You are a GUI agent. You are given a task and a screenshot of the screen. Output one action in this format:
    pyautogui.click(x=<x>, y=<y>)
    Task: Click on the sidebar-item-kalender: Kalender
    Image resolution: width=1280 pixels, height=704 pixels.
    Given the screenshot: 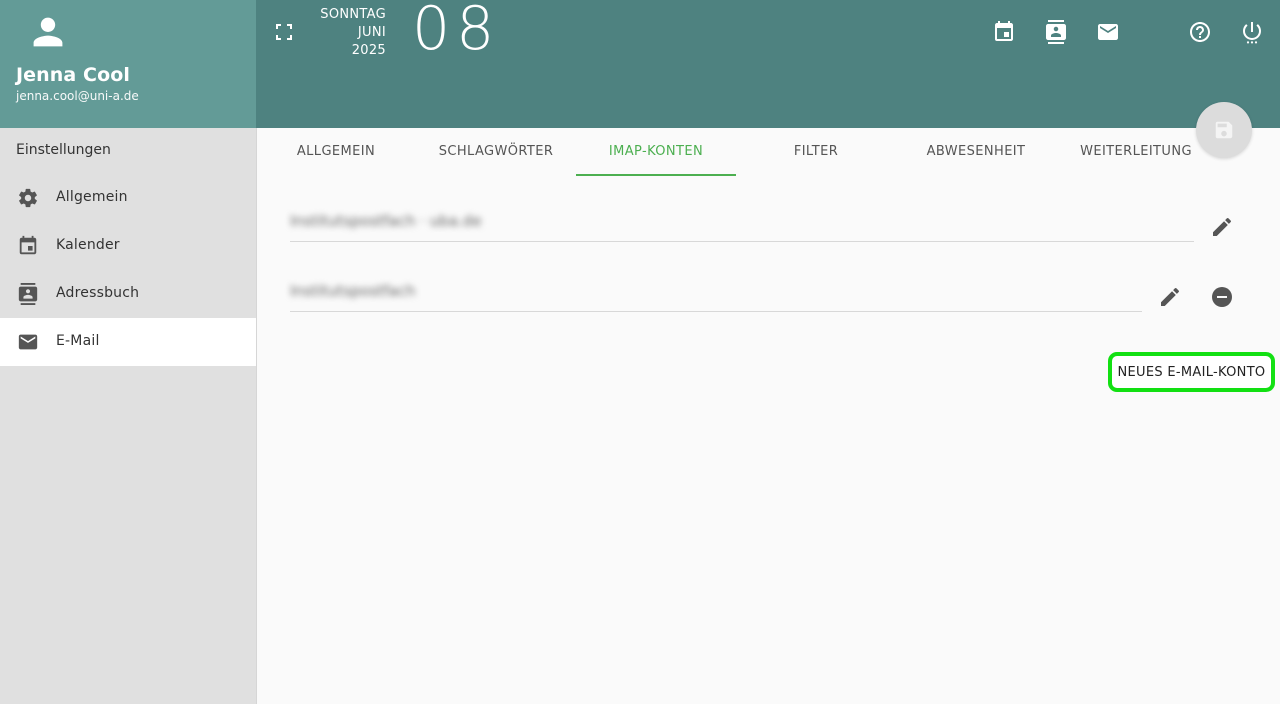 What is the action you would take?
    pyautogui.click(x=128, y=246)
    